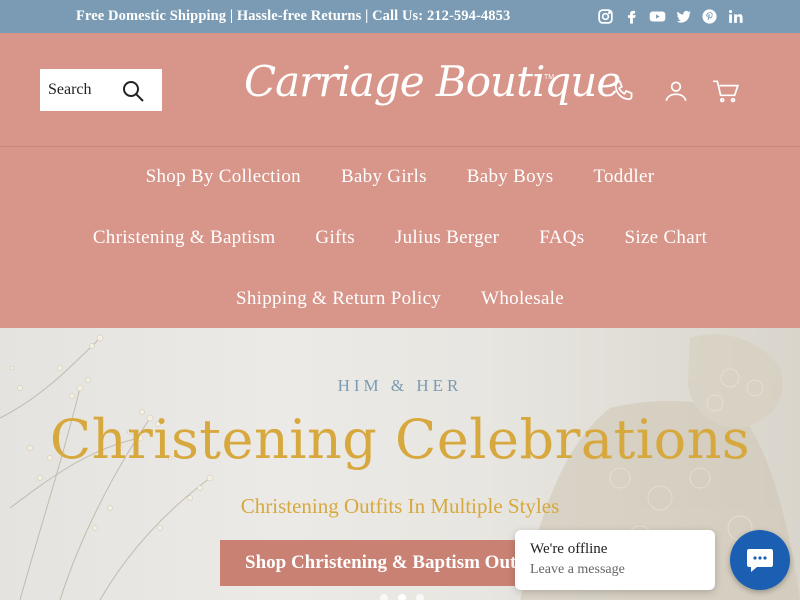 Image resolution: width=800 pixels, height=600 pixels. What do you see at coordinates (624, 91) in the screenshot?
I see `phone-icon` at bounding box center [624, 91].